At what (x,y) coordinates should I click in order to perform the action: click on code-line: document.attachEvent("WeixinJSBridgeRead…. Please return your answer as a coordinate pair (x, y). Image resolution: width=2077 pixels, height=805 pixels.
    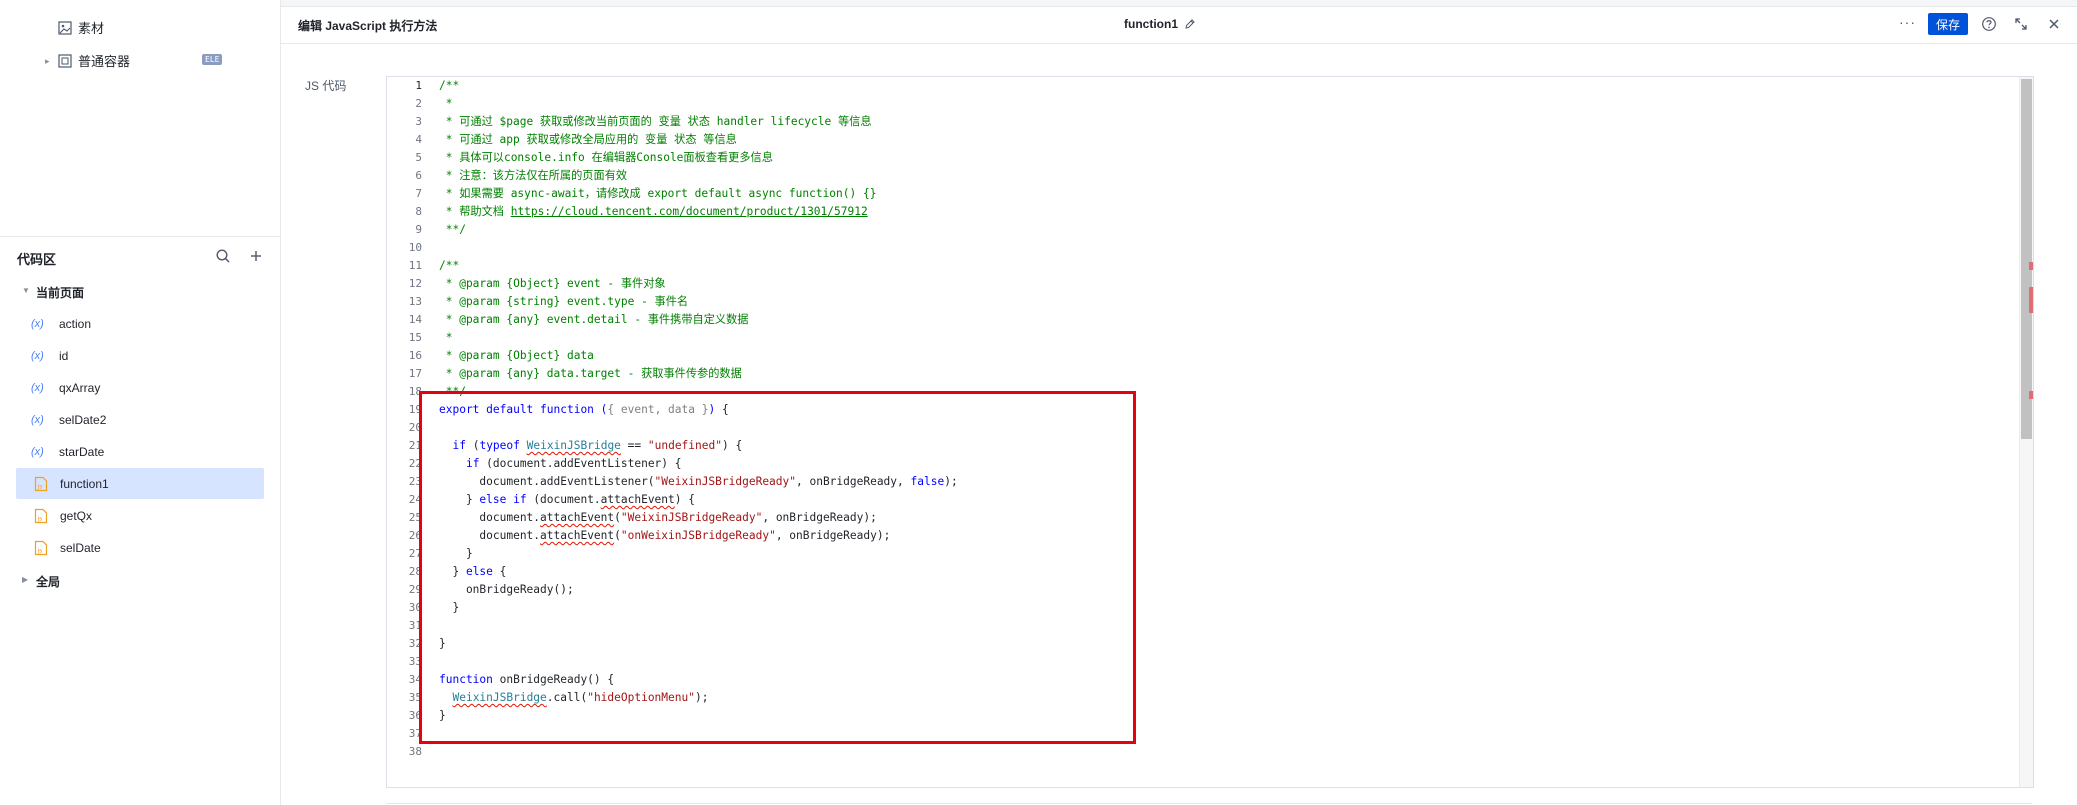
    Looking at the image, I should click on (658, 517).